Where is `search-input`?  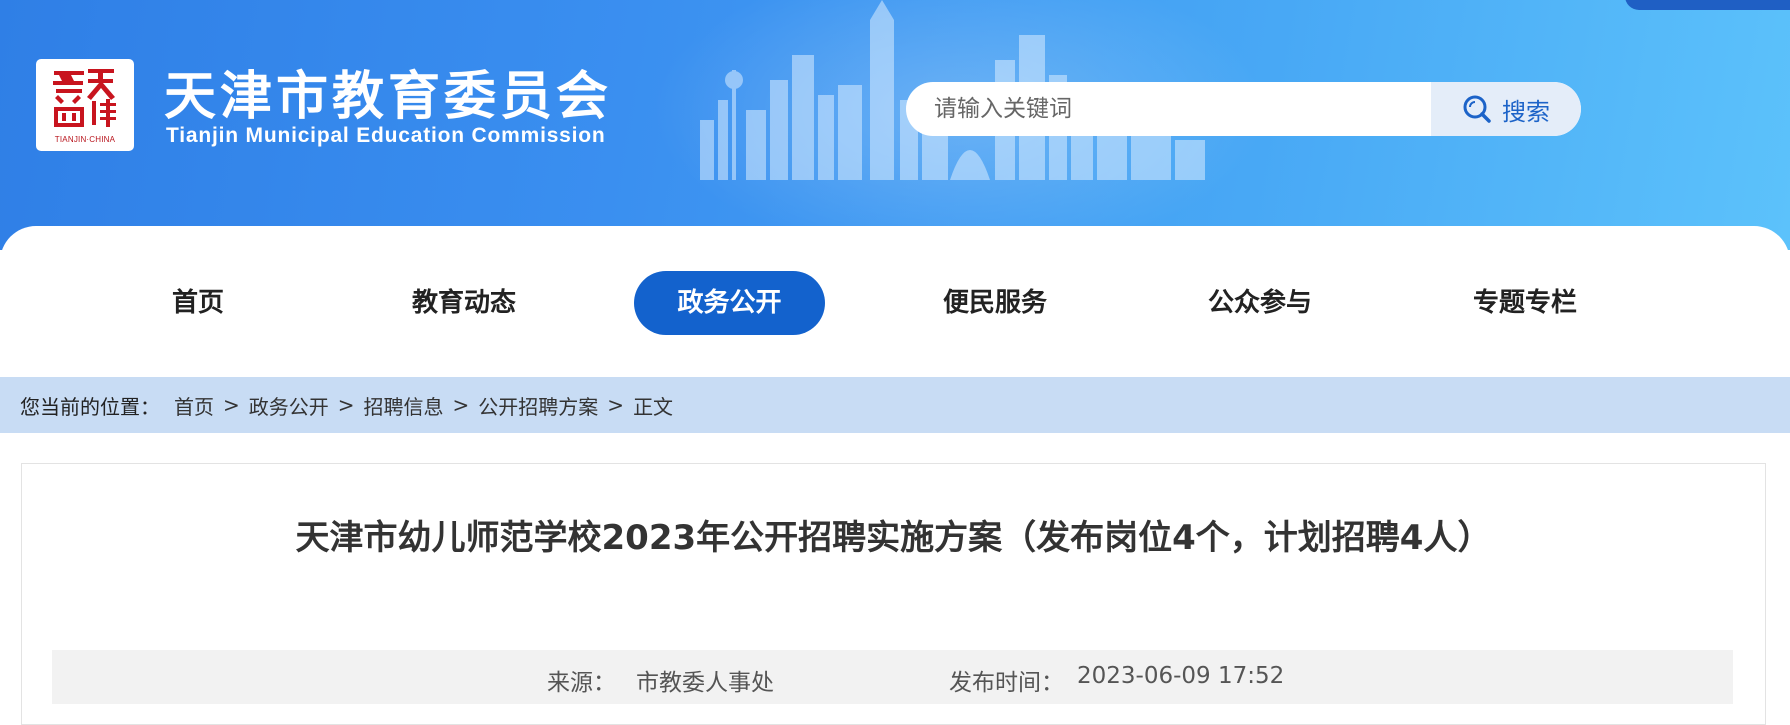
search-input is located at coordinates (1166, 109).